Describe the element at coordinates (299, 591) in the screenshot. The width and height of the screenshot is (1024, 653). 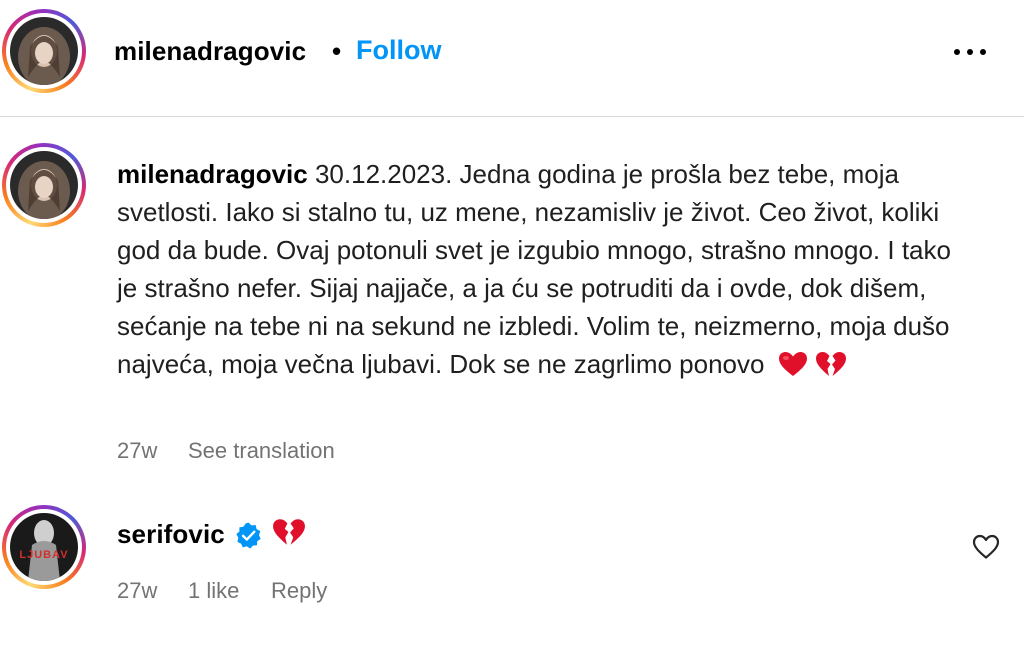
I see `reply-button: Reply` at that location.